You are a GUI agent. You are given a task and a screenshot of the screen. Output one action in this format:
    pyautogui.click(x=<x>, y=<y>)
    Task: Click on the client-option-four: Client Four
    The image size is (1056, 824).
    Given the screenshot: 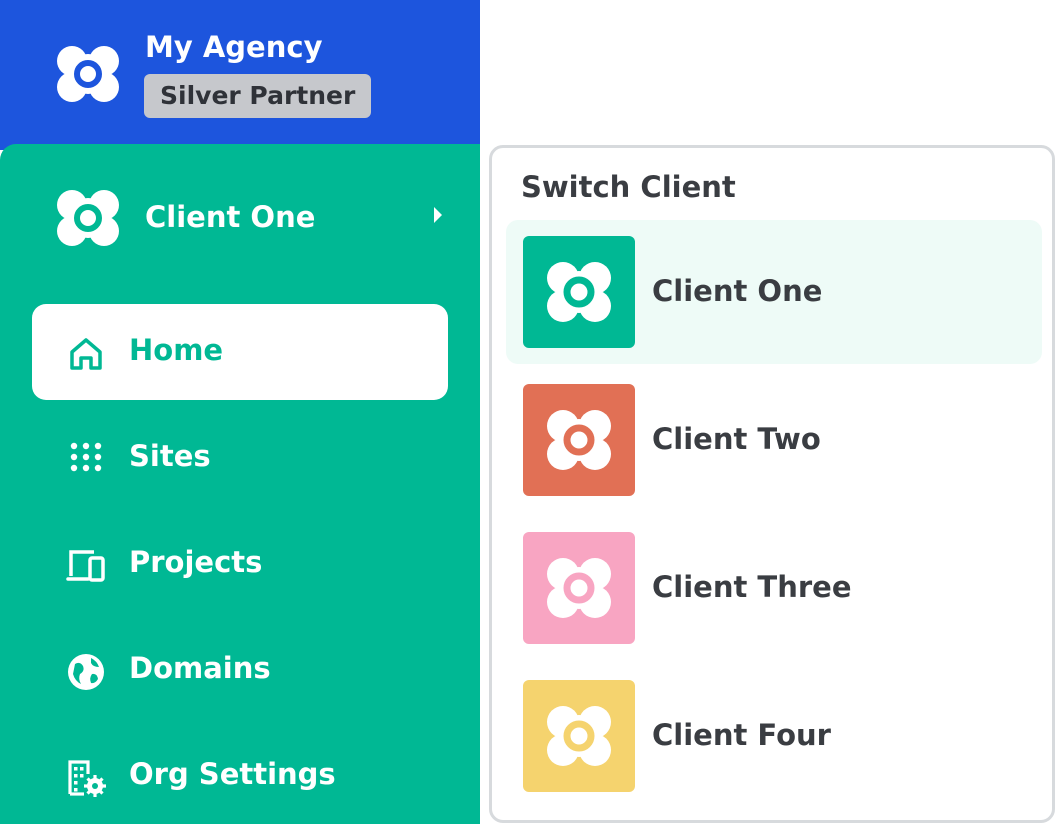 What is the action you would take?
    pyautogui.click(x=774, y=736)
    